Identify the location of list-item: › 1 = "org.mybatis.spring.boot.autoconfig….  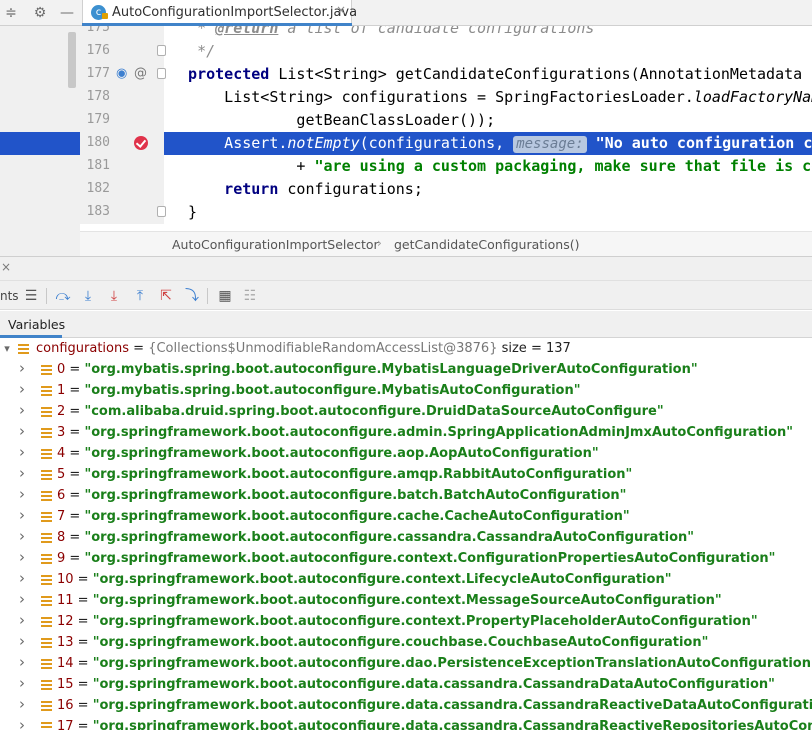
(406, 391).